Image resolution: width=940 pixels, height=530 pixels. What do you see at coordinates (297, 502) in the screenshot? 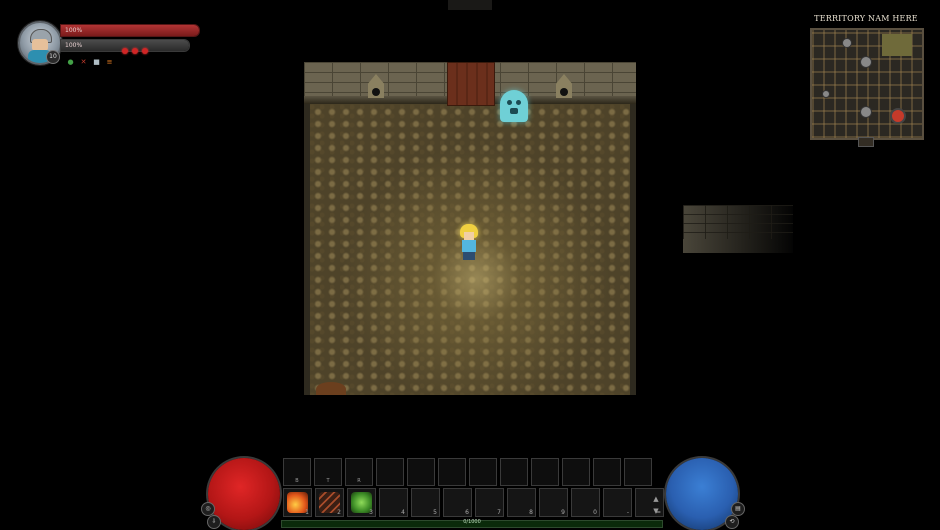
I see `skill-slot-1: 1` at bounding box center [297, 502].